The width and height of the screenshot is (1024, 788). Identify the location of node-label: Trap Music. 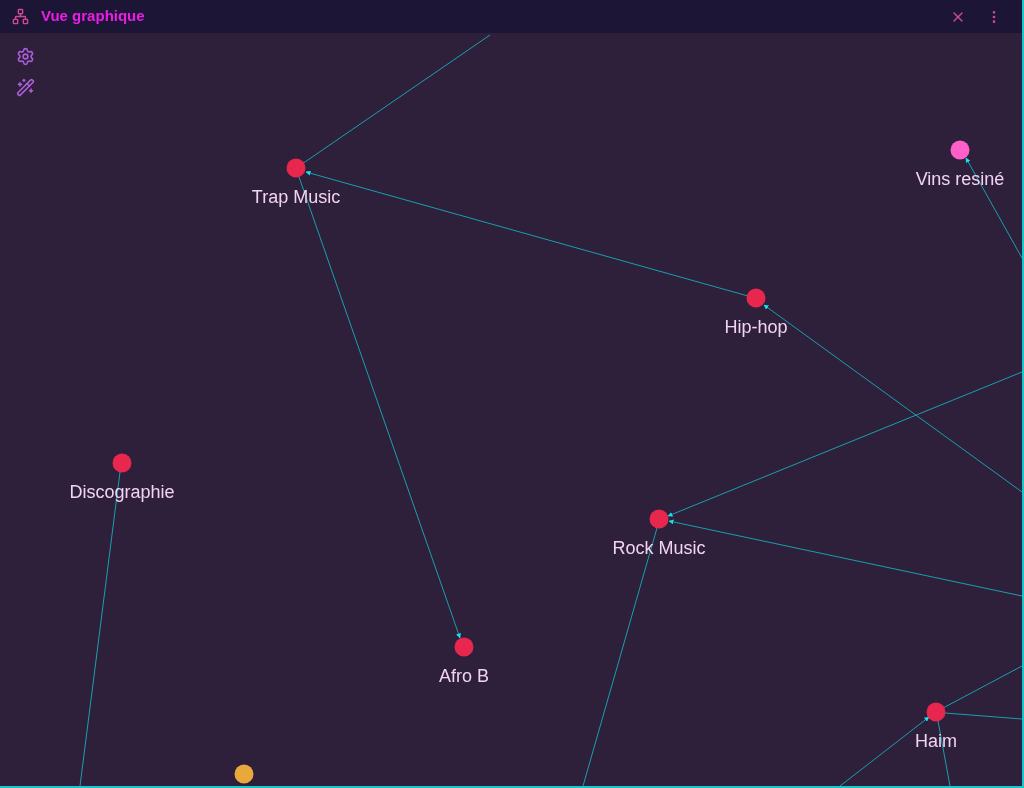
(296, 197).